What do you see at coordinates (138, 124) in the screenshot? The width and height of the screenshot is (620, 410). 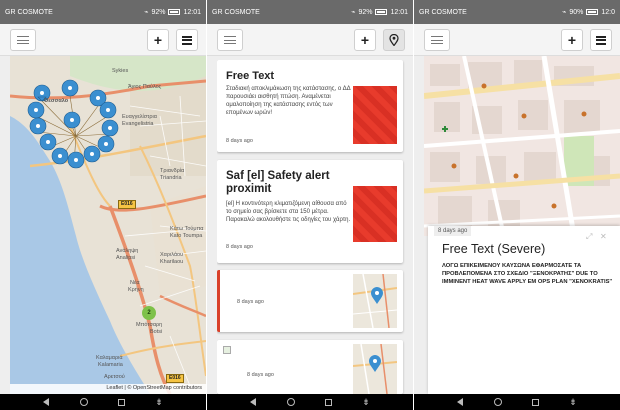 I see `map-label: Evangelistria` at bounding box center [138, 124].